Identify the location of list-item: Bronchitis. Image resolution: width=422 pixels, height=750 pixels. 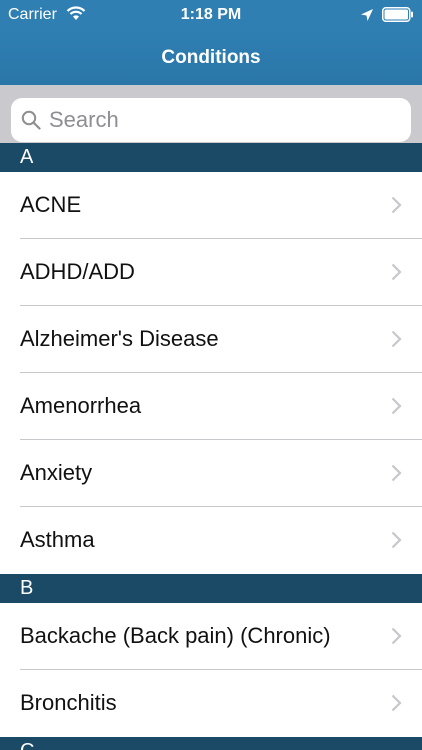
(211, 703).